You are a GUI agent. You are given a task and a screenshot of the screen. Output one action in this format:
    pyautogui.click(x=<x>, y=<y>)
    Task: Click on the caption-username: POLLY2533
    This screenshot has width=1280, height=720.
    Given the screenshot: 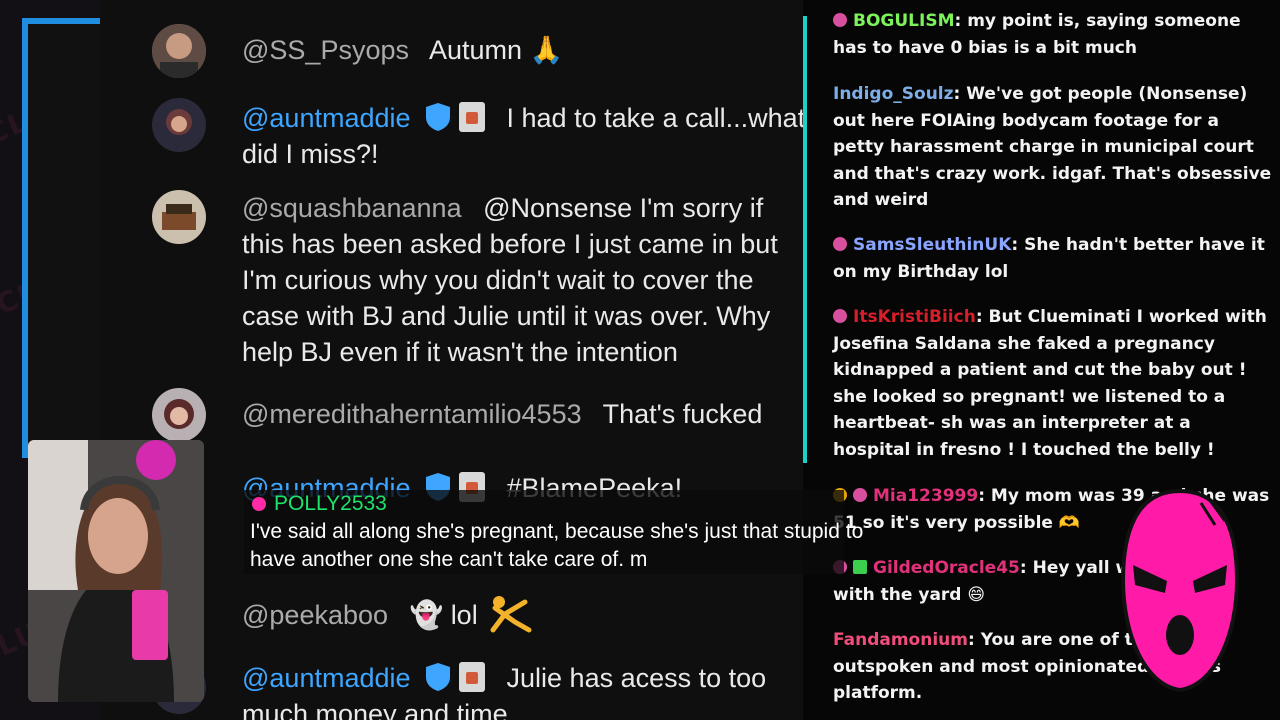 What is the action you would take?
    pyautogui.click(x=319, y=504)
    